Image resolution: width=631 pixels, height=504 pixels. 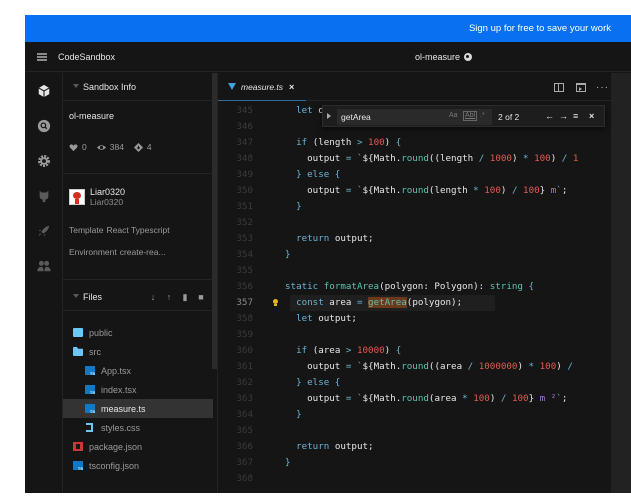 What do you see at coordinates (201, 297) in the screenshot?
I see `new-folder-icon: ■` at bounding box center [201, 297].